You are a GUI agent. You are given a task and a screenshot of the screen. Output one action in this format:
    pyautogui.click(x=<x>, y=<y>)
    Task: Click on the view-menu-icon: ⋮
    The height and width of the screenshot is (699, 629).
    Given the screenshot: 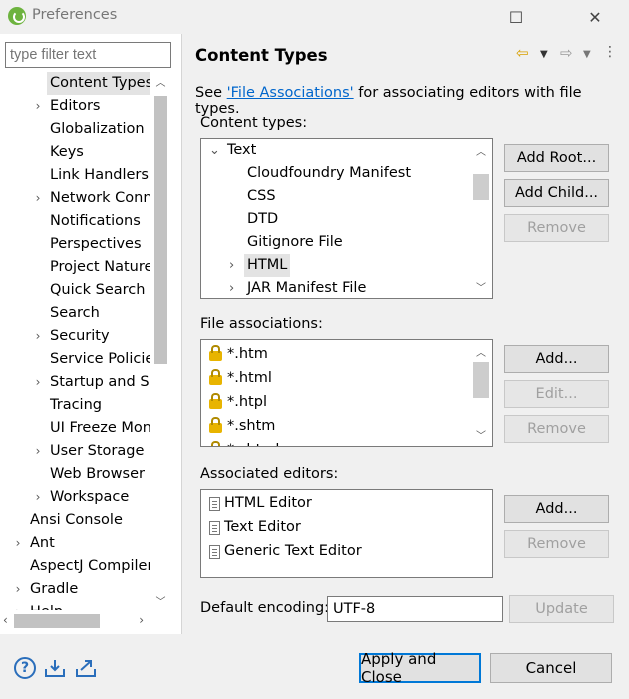 What is the action you would take?
    pyautogui.click(x=610, y=52)
    